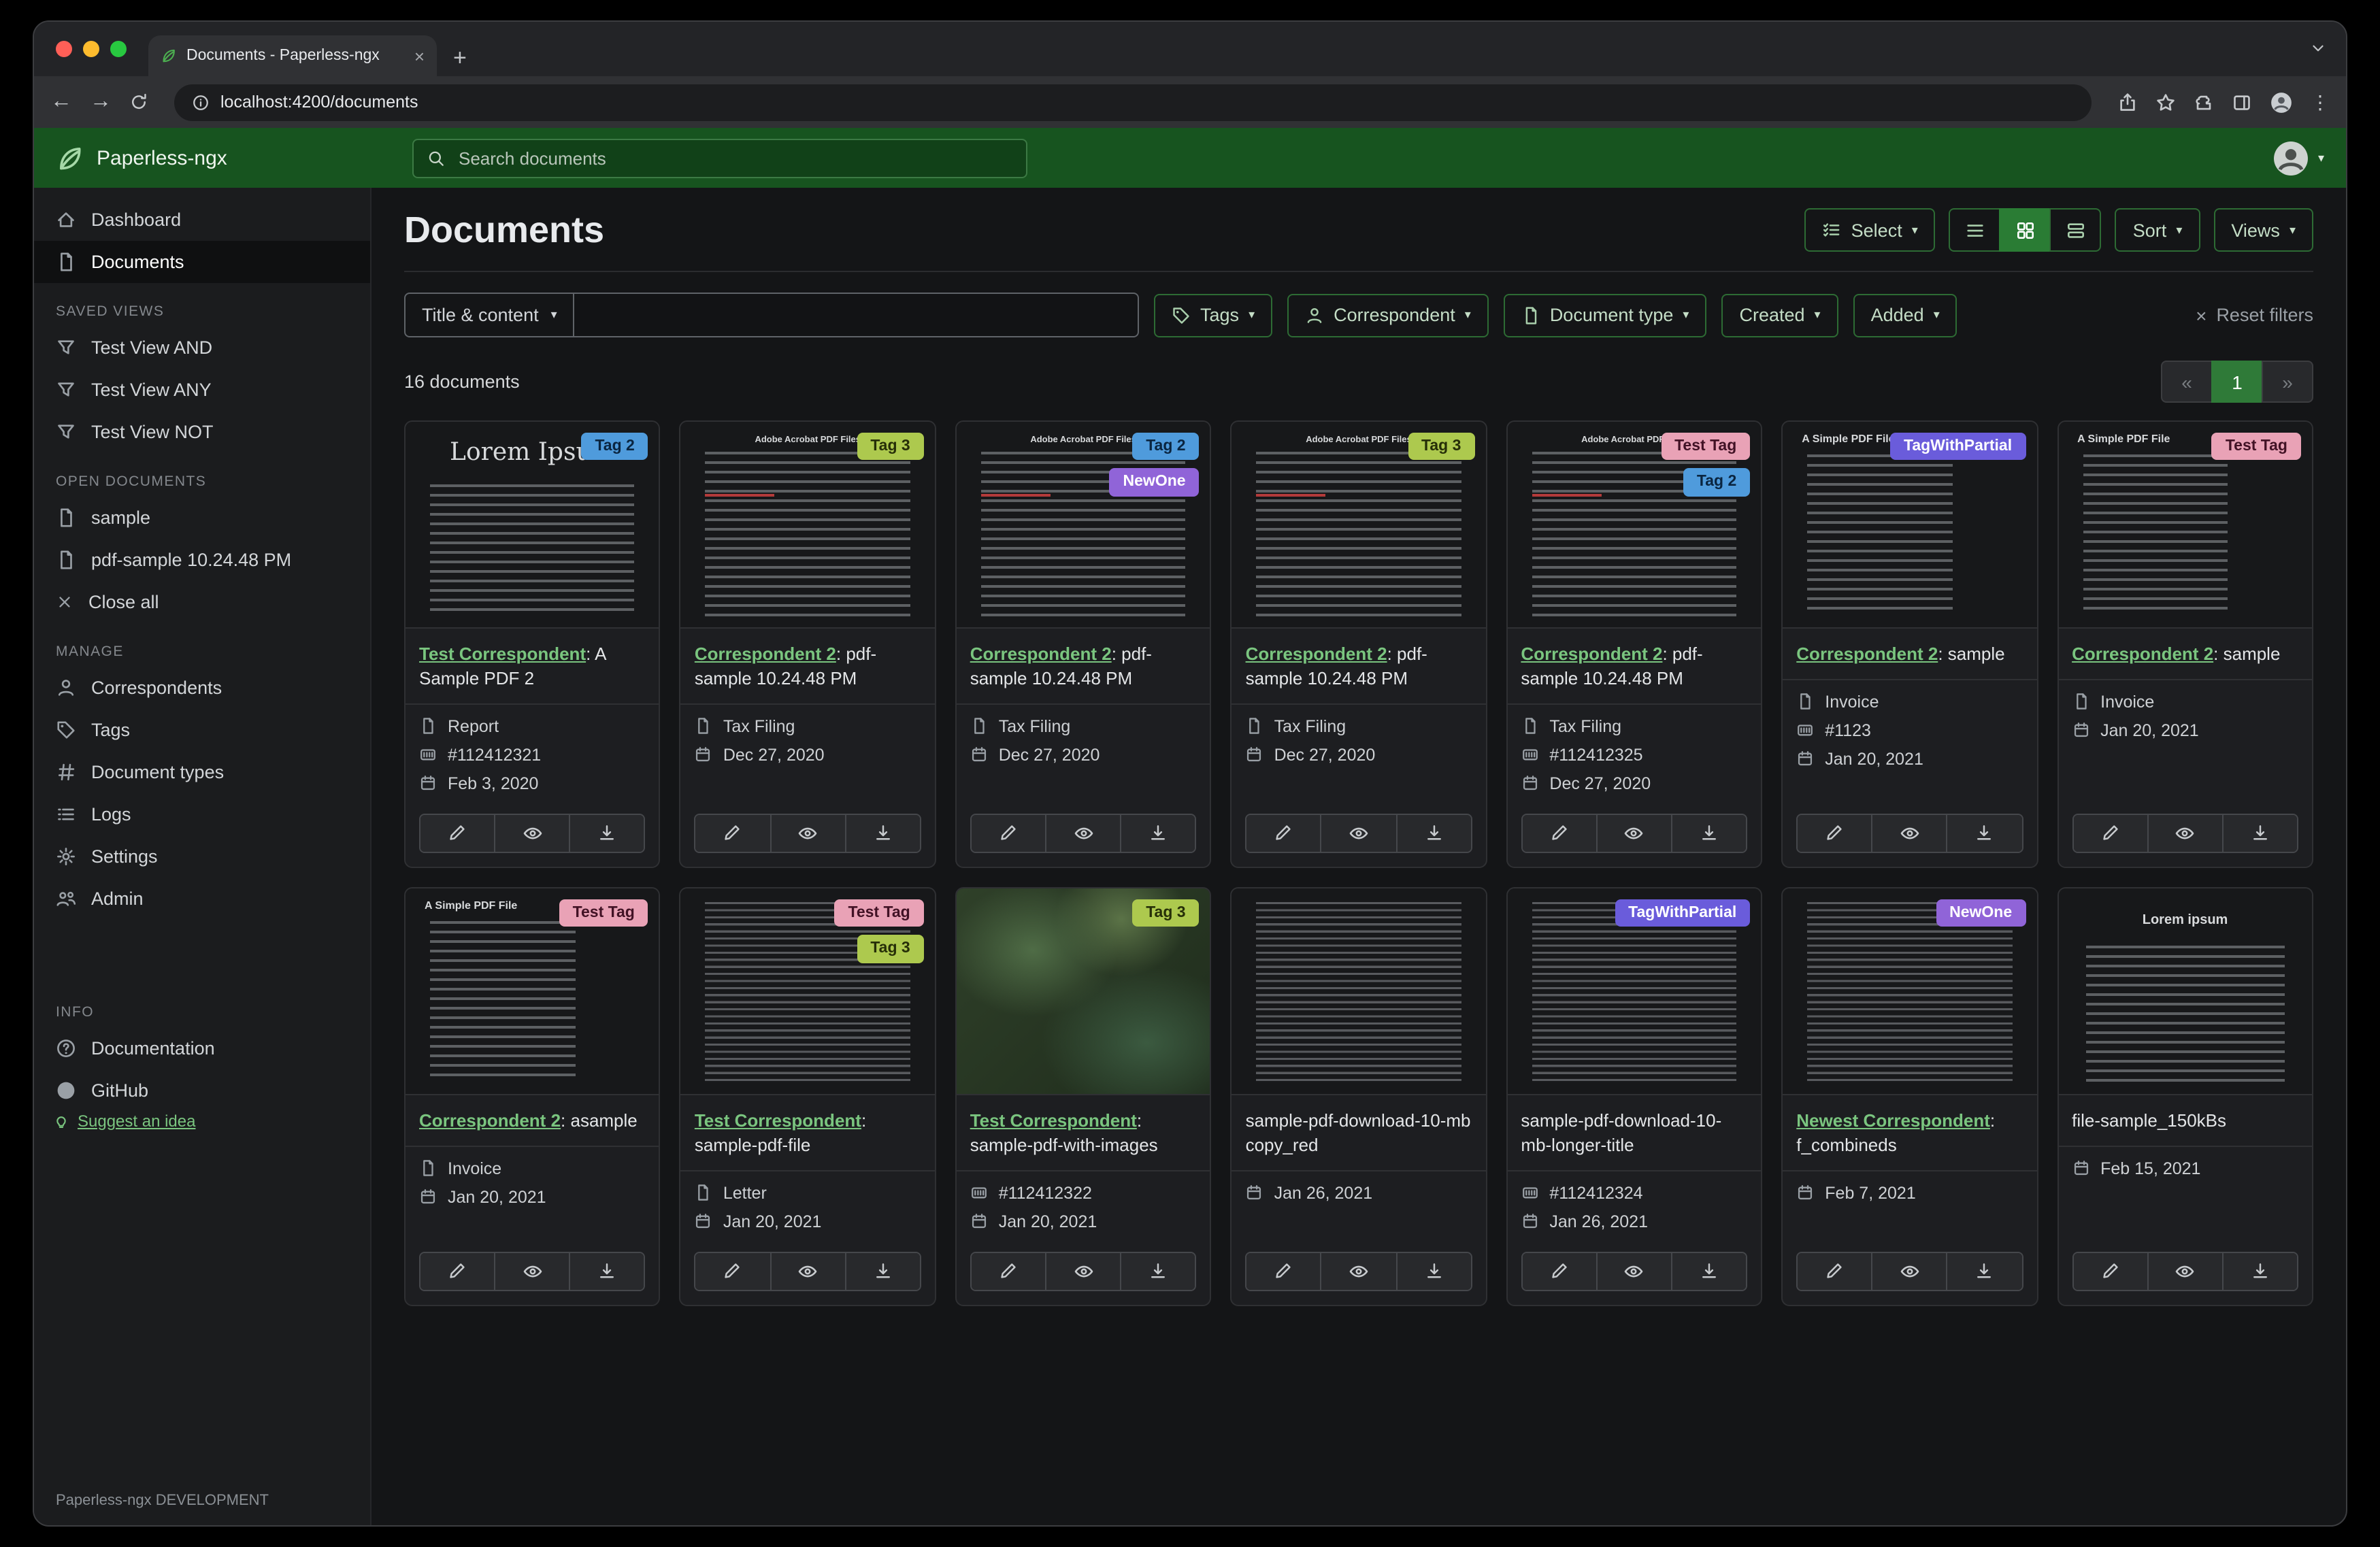  I want to click on sidebar-item-document-types: Document types, so click(202, 772).